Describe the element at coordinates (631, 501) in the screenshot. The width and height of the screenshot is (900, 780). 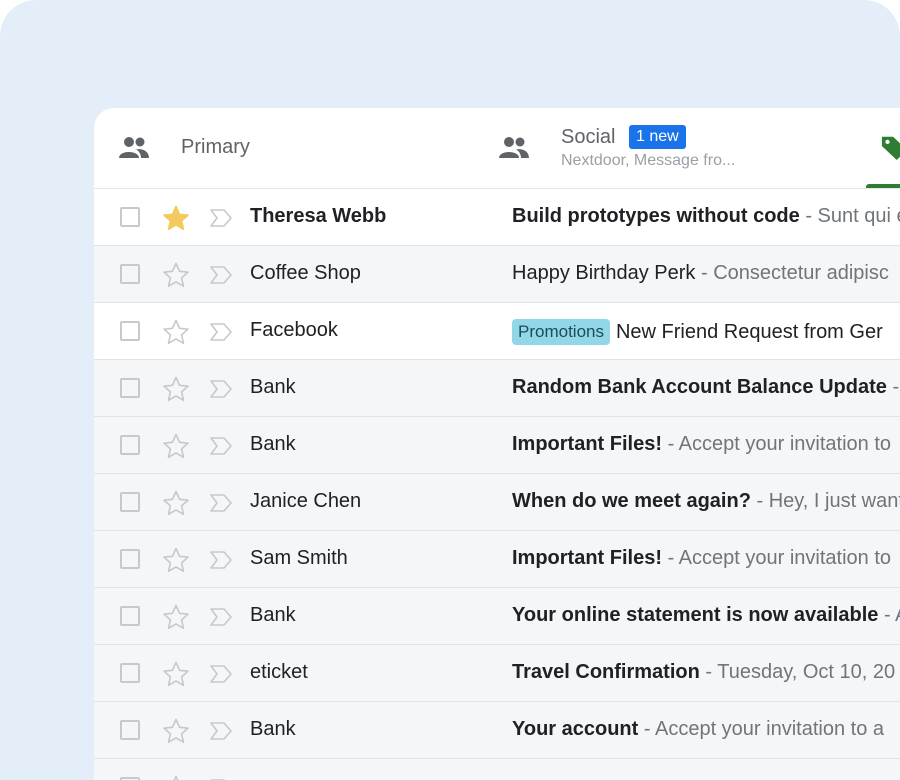
I see `email-subject: When do we meet again?` at that location.